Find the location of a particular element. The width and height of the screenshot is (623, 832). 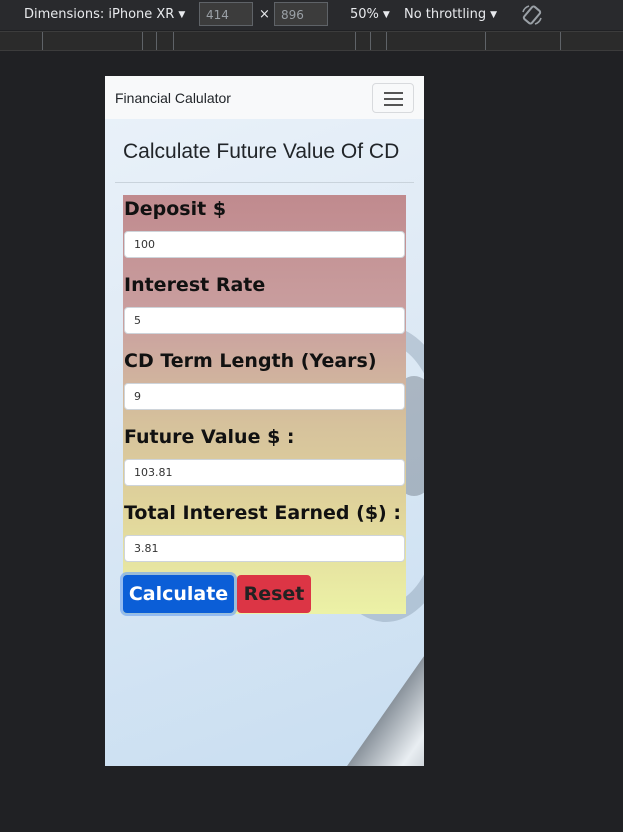

total-interest-output: 3.81 is located at coordinates (264, 548).